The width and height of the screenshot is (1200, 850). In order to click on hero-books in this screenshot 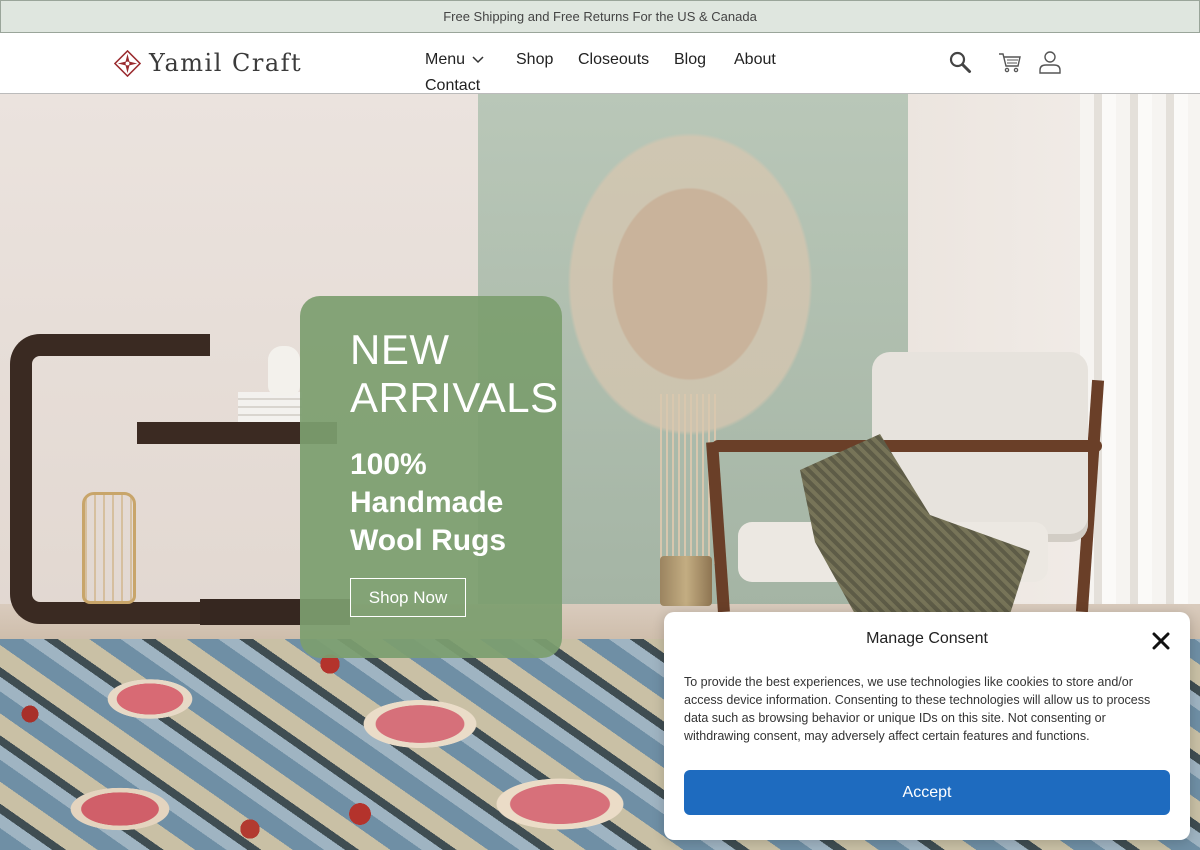, I will do `click(270, 407)`.